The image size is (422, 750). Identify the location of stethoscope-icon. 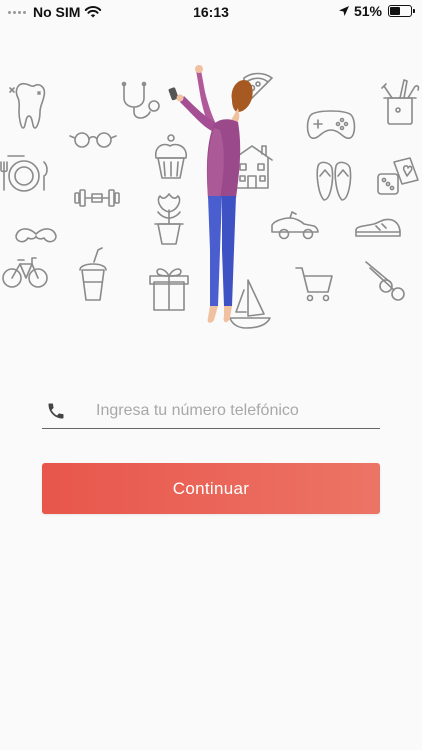
(140, 100).